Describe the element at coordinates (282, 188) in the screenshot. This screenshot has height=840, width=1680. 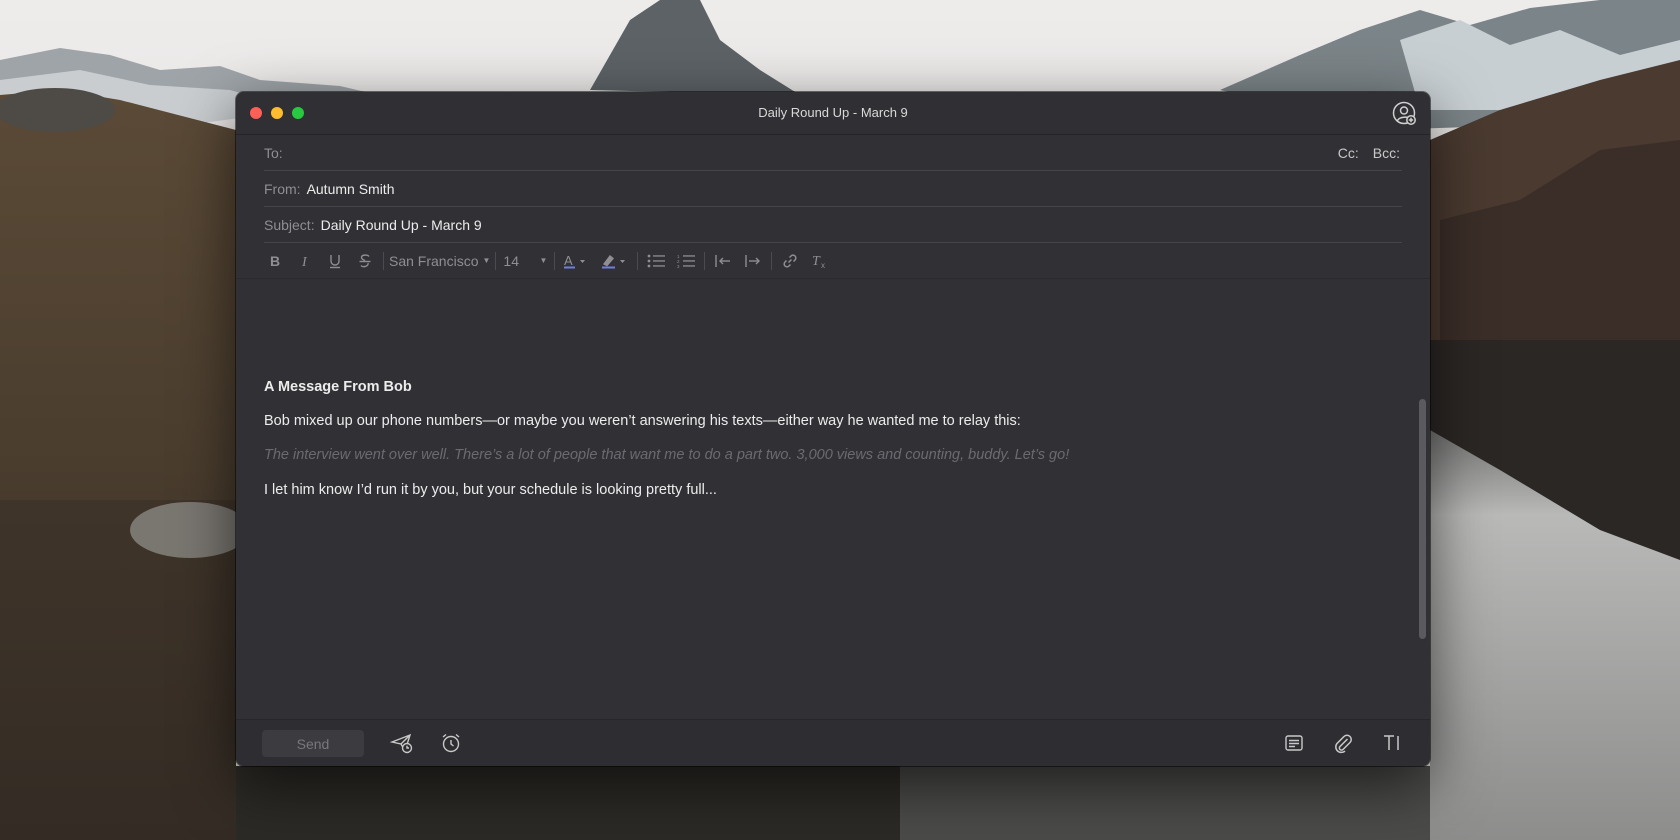
I see `from-label: From:` at that location.